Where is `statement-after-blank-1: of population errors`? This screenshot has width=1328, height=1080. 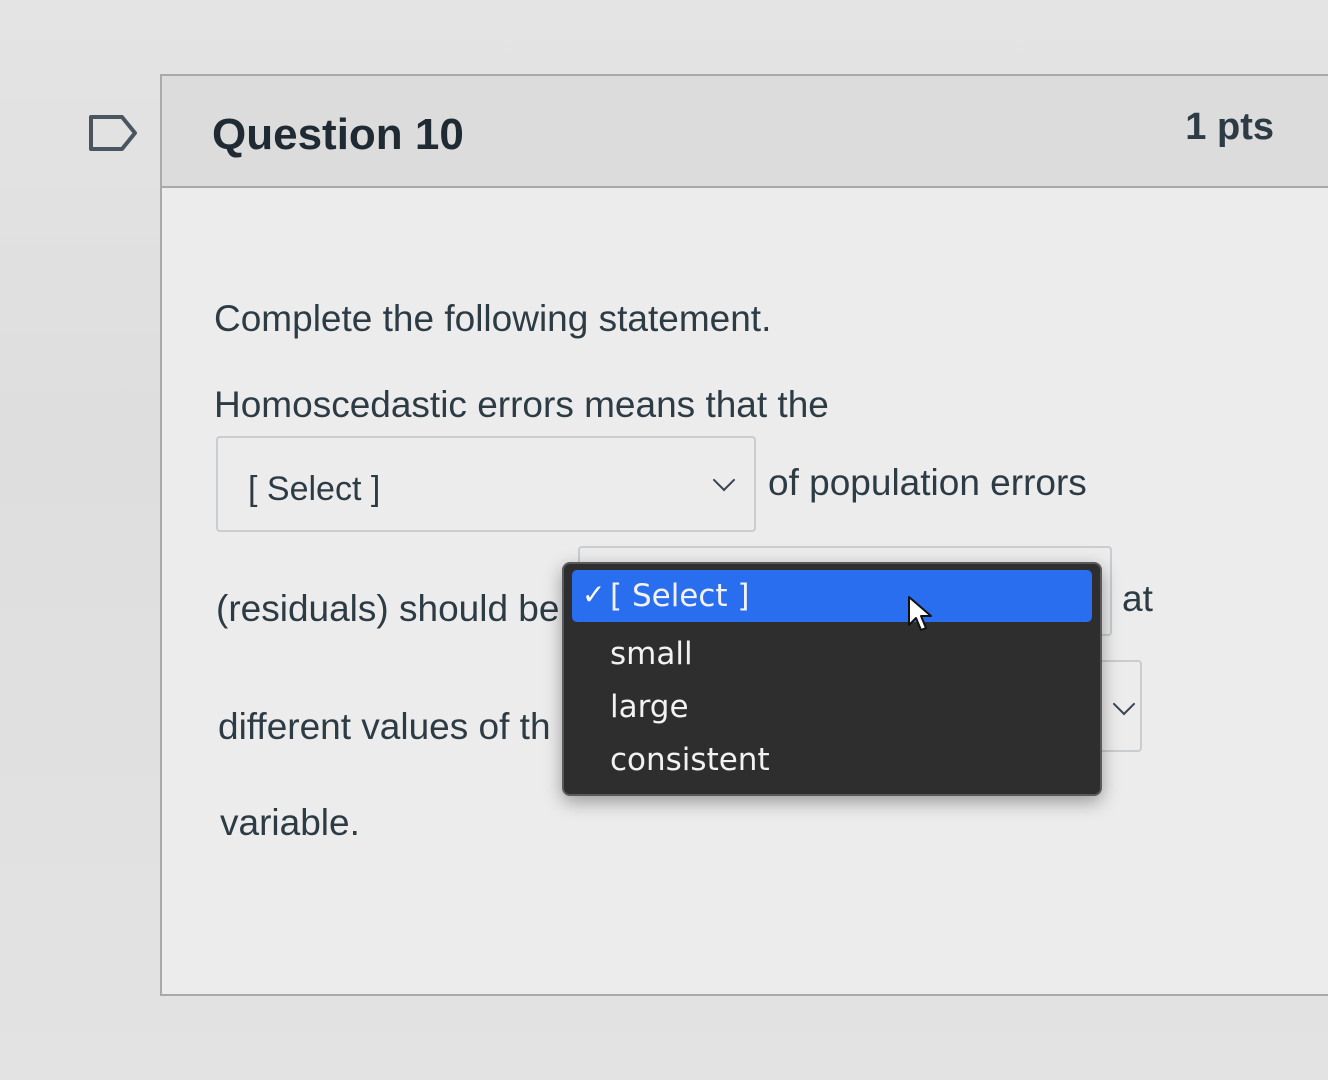 statement-after-blank-1: of population errors is located at coordinates (927, 482).